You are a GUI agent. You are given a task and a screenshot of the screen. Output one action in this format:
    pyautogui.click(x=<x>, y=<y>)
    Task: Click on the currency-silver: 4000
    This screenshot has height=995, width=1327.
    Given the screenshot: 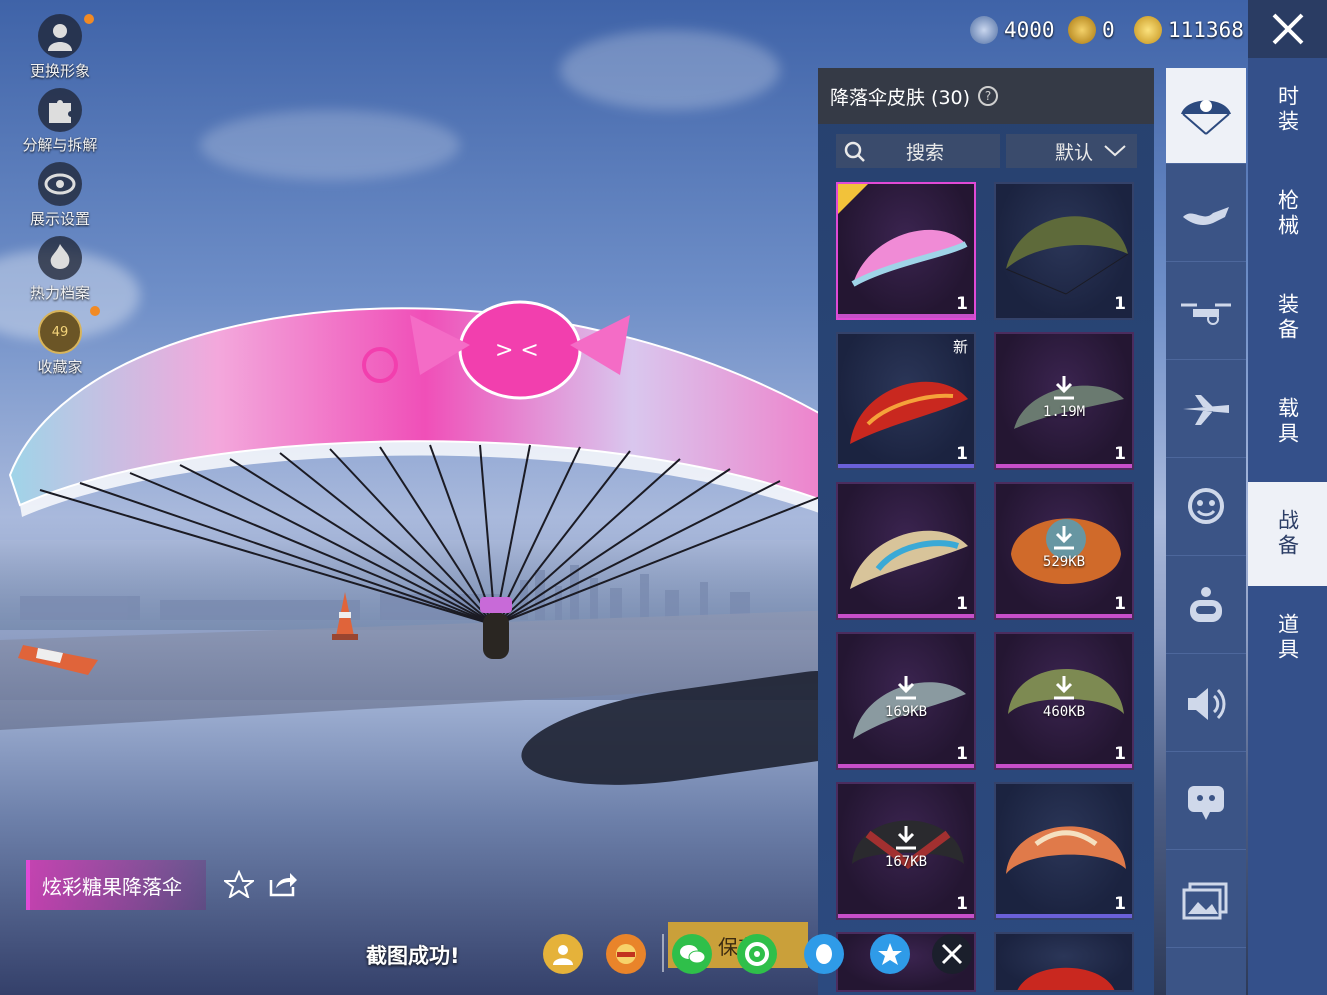 What is the action you would take?
    pyautogui.click(x=1012, y=30)
    